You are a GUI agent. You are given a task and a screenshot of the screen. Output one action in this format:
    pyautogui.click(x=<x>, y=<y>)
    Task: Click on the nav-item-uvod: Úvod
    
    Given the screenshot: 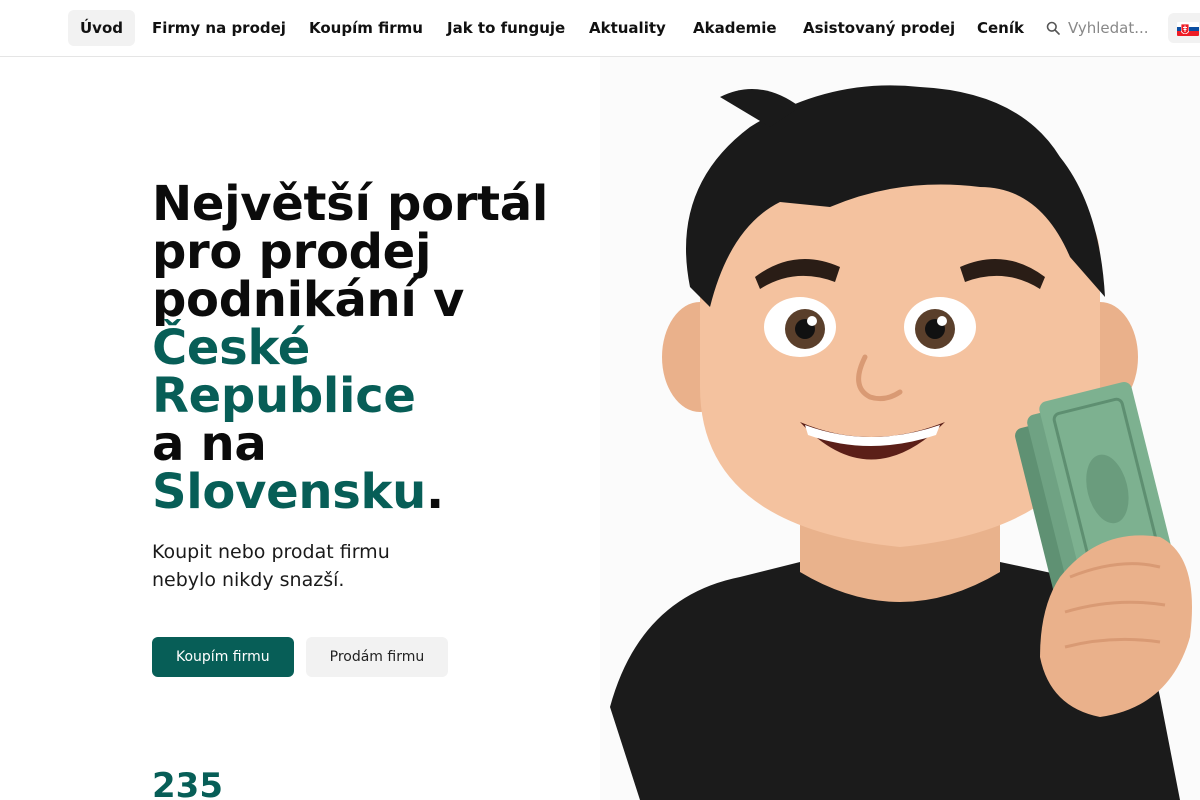 What is the action you would take?
    pyautogui.click(x=102, y=28)
    